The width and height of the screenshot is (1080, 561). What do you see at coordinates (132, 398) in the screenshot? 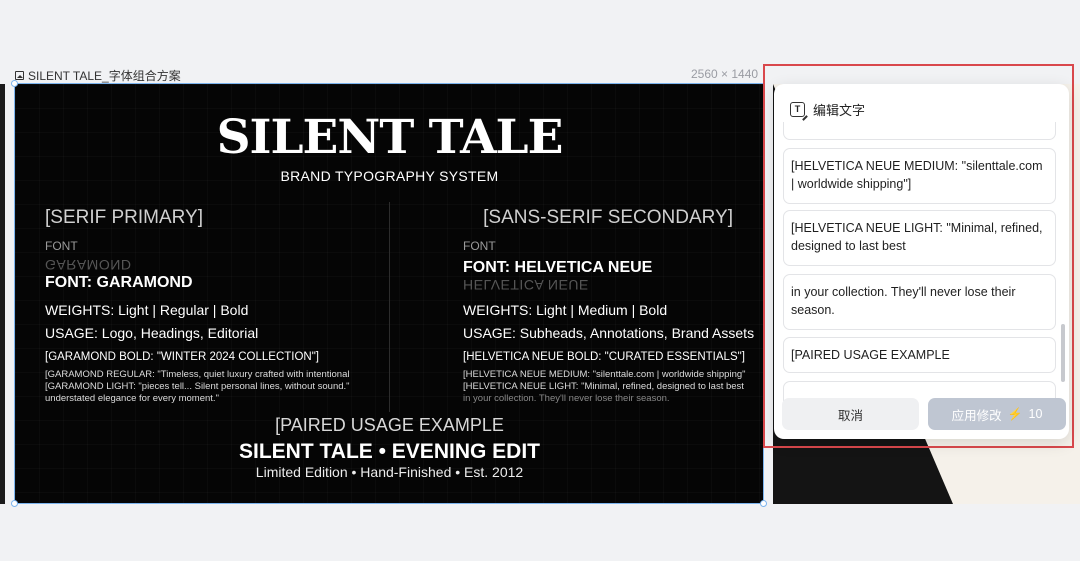
I see `serif-light-quote-2: understated elegance for every moment."` at bounding box center [132, 398].